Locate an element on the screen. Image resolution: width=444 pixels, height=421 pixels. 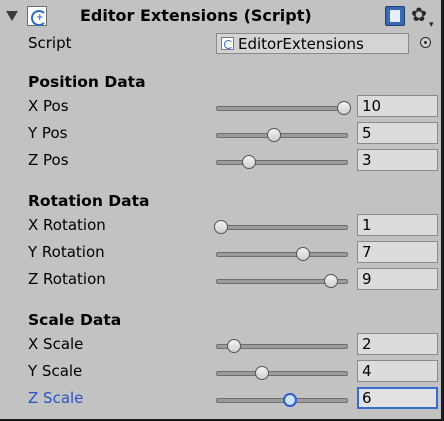
z-scale-value-field: 6 is located at coordinates (397, 398).